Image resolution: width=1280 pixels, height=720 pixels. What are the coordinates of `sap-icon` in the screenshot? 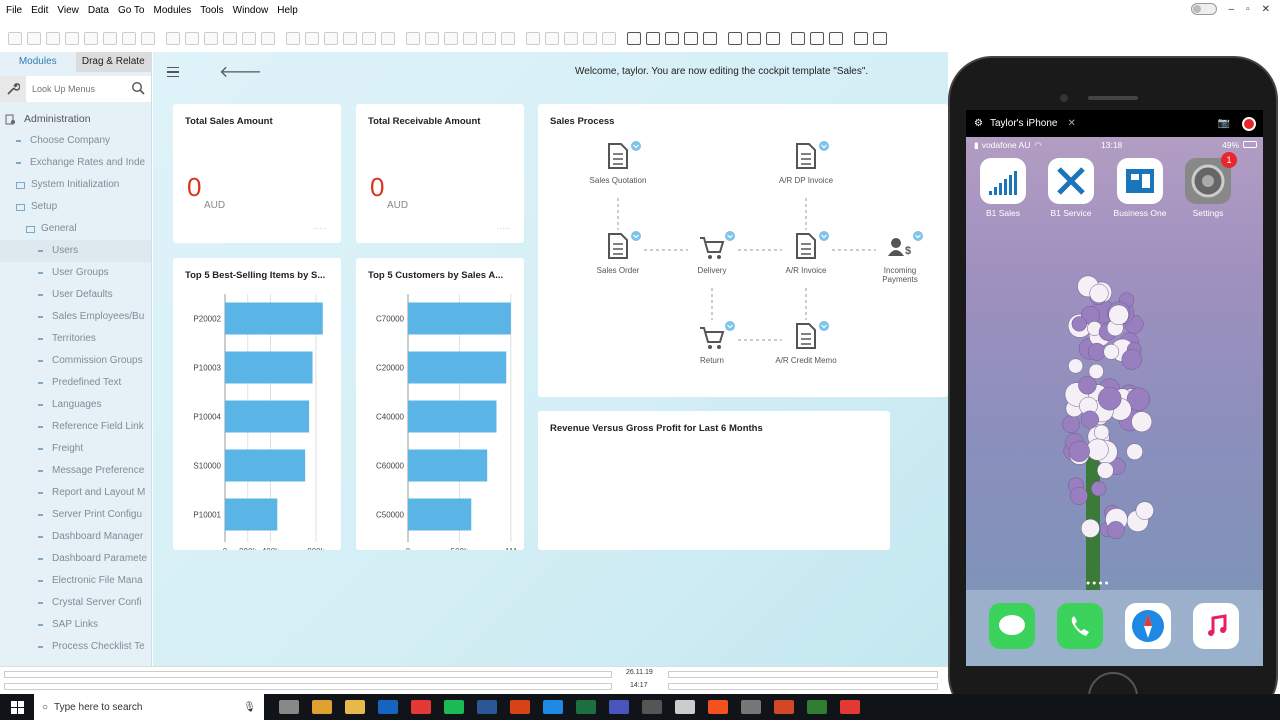 It's located at (750, 707).